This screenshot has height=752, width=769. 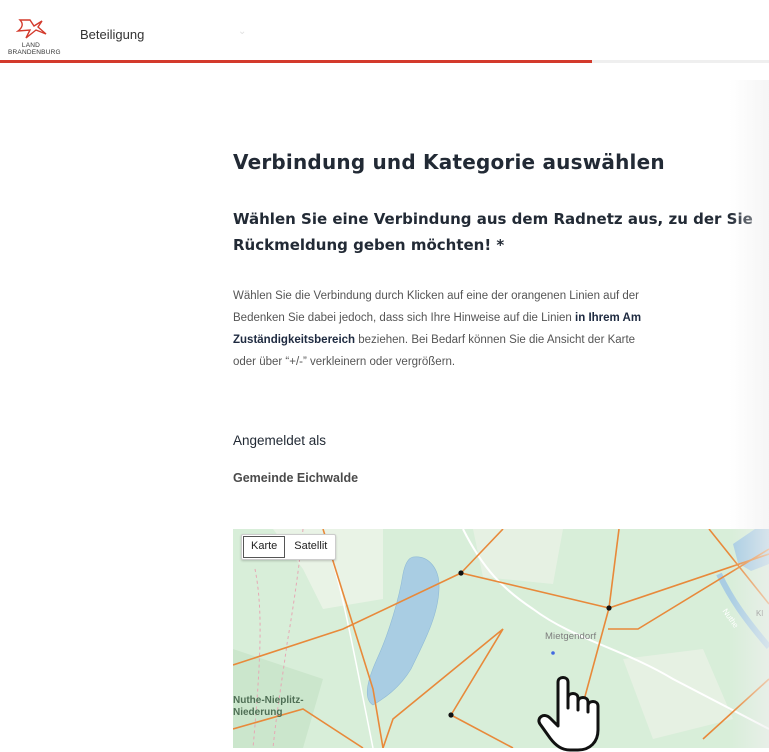 I want to click on pointer-hand-icon, so click(x=568, y=714).